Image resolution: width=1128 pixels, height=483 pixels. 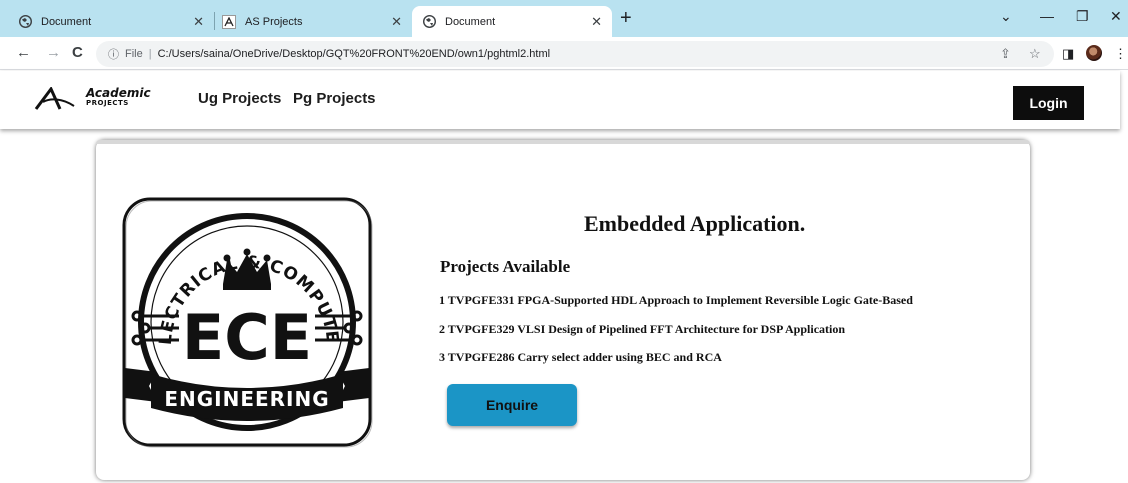 I want to click on tab-title: AS Projects, so click(x=274, y=21).